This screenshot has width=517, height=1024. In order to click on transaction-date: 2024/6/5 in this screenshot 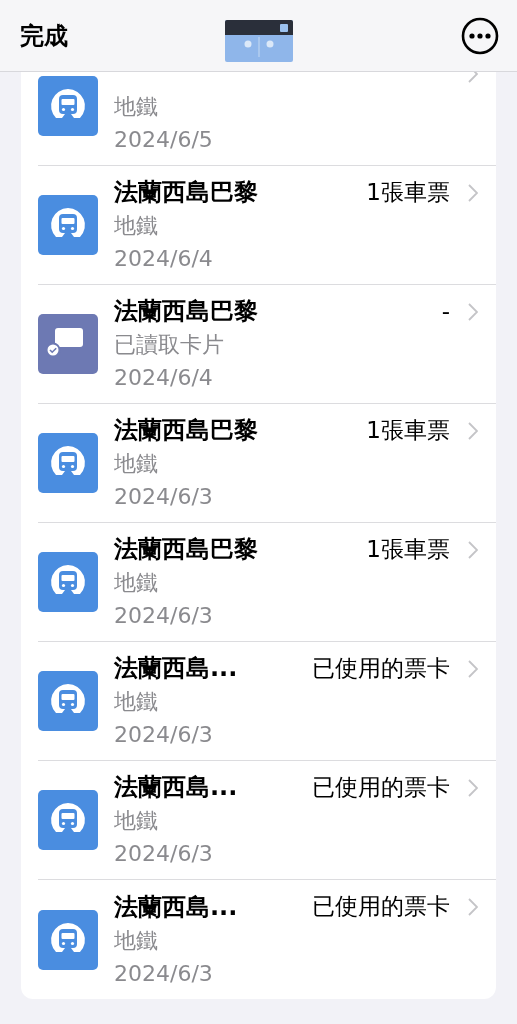, I will do `click(164, 140)`.